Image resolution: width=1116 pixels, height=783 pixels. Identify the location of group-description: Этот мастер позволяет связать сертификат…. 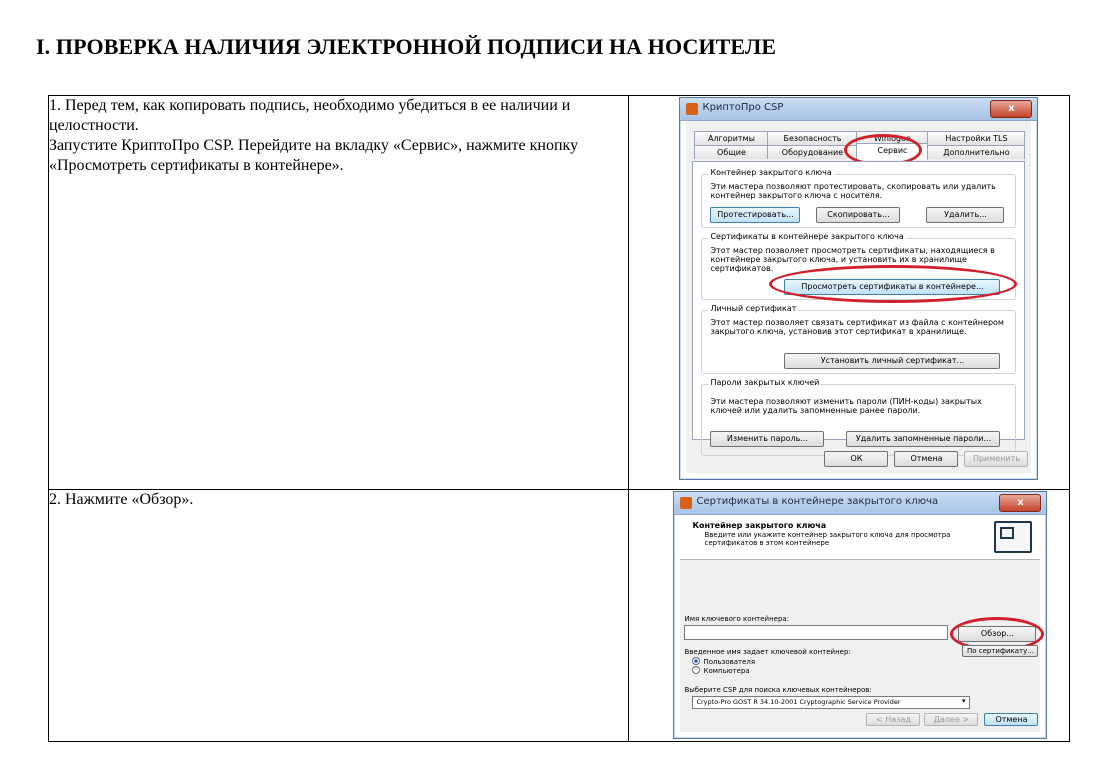
(857, 327).